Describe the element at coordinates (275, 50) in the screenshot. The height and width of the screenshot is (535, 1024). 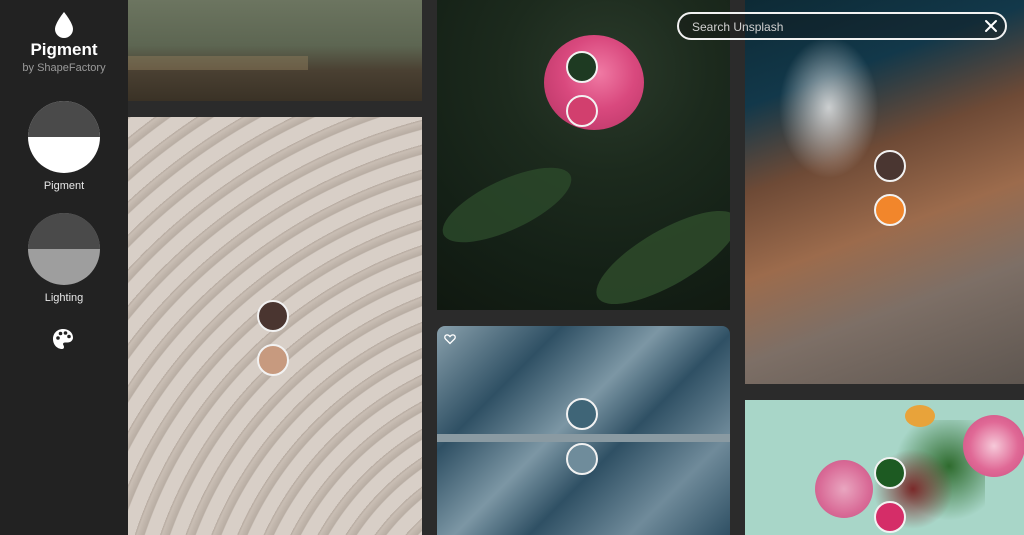
I see `wall-photo` at that location.